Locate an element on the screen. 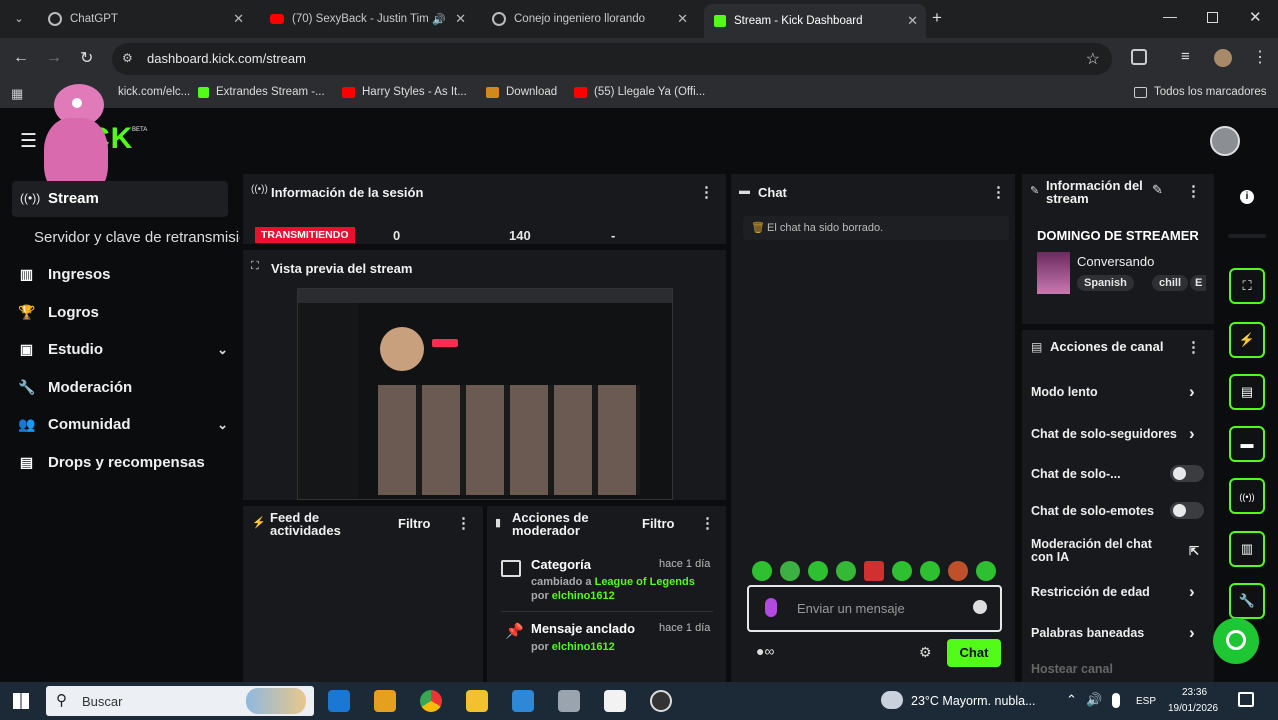 This screenshot has height=720, width=1278. tag-chip: E is located at coordinates (1198, 283).